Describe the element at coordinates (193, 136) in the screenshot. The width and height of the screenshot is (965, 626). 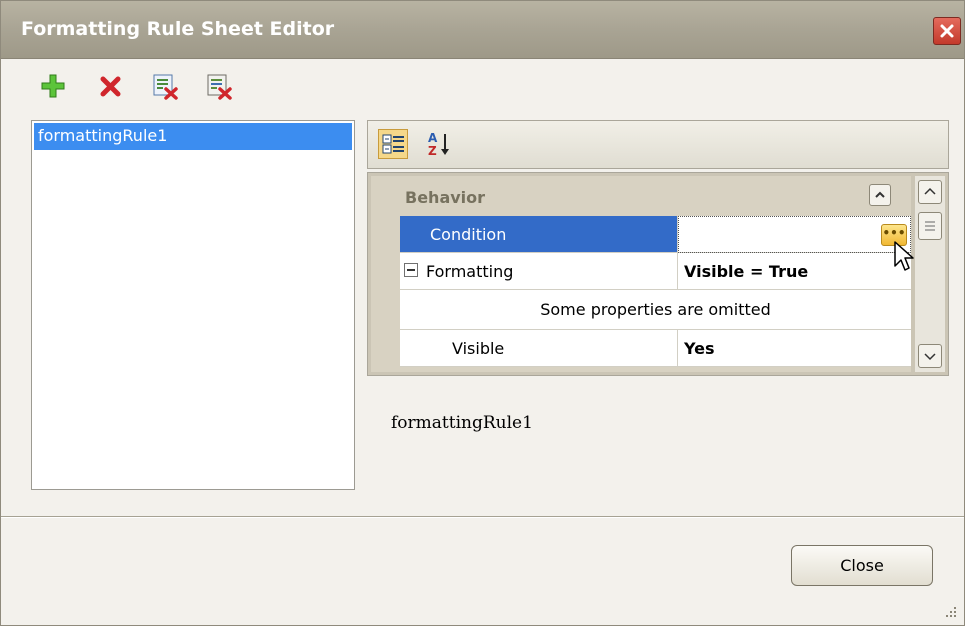
I see `list-item: formattingRule1` at that location.